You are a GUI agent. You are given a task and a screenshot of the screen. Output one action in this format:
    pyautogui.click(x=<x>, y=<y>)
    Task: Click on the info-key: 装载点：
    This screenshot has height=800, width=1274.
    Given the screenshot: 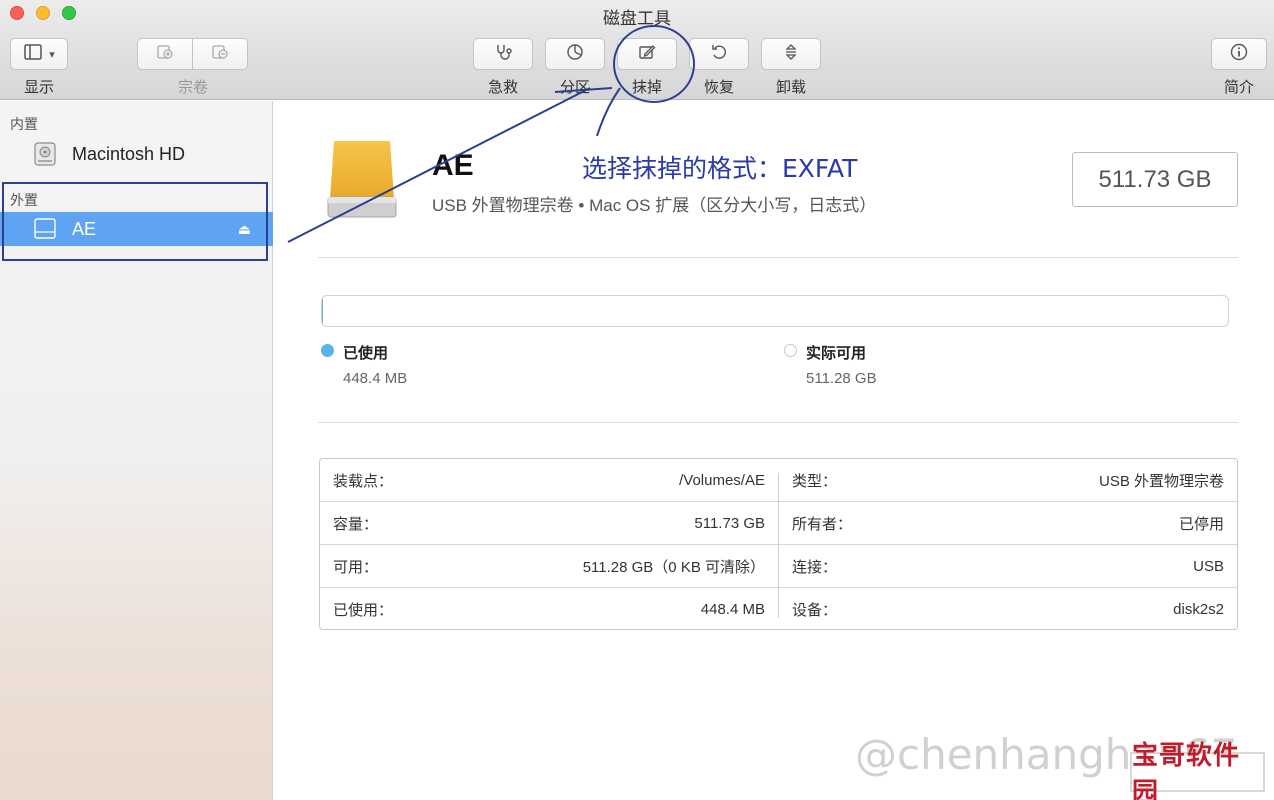 What is the action you would take?
    pyautogui.click(x=363, y=481)
    